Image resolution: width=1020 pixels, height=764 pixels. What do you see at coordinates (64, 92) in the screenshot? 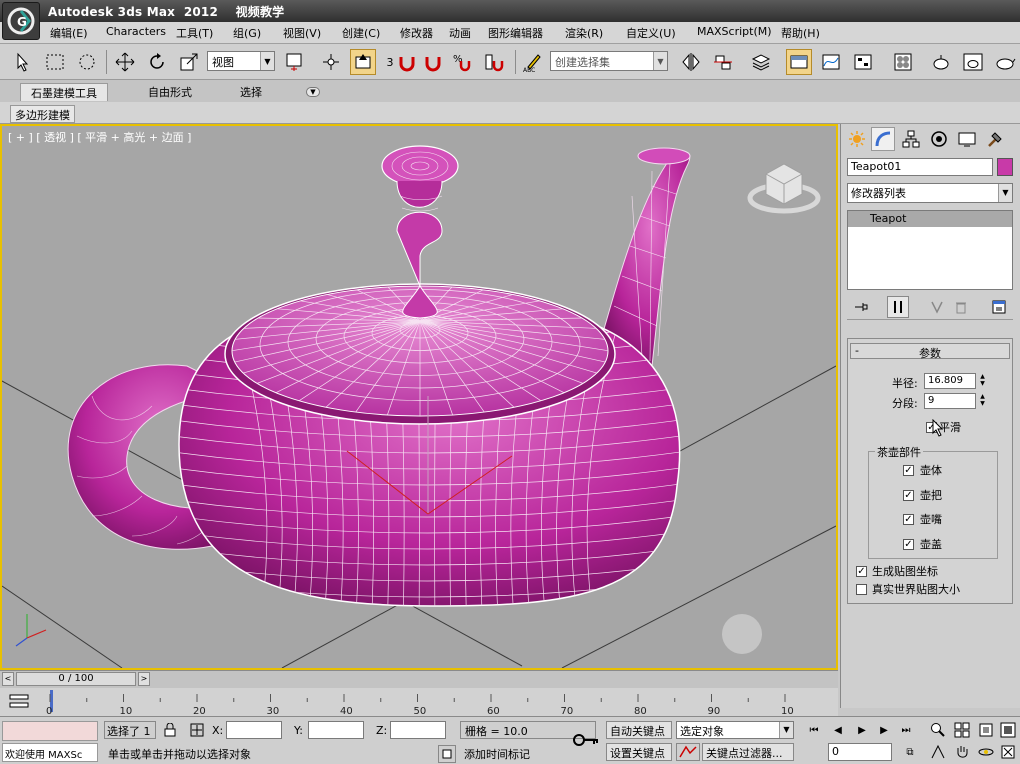
I see `tab-graphite-modeling: 石墨建模工具` at bounding box center [64, 92].